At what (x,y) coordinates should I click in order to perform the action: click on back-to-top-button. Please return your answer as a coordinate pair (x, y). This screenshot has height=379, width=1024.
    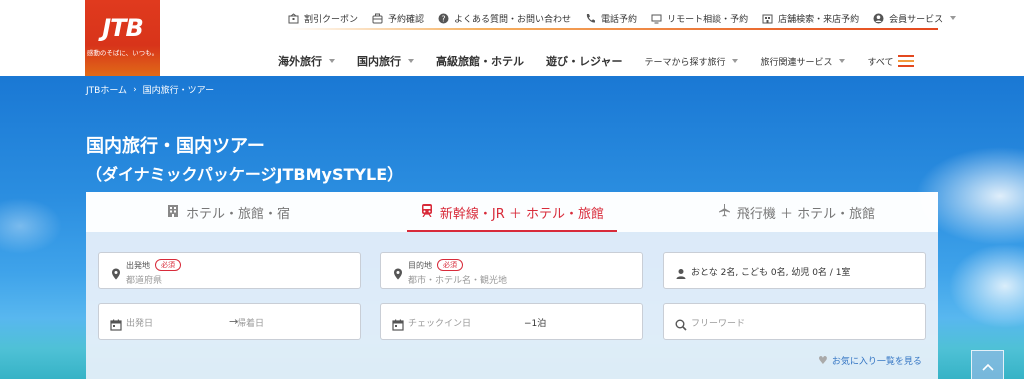
    Looking at the image, I should click on (987, 364).